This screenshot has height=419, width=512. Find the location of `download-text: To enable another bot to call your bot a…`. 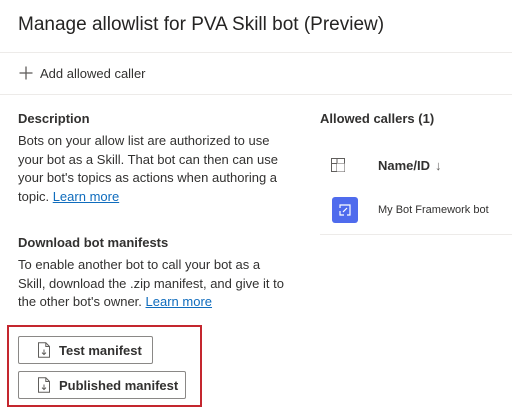

download-text: To enable another bot to call your bot a… is located at coordinates (154, 284).